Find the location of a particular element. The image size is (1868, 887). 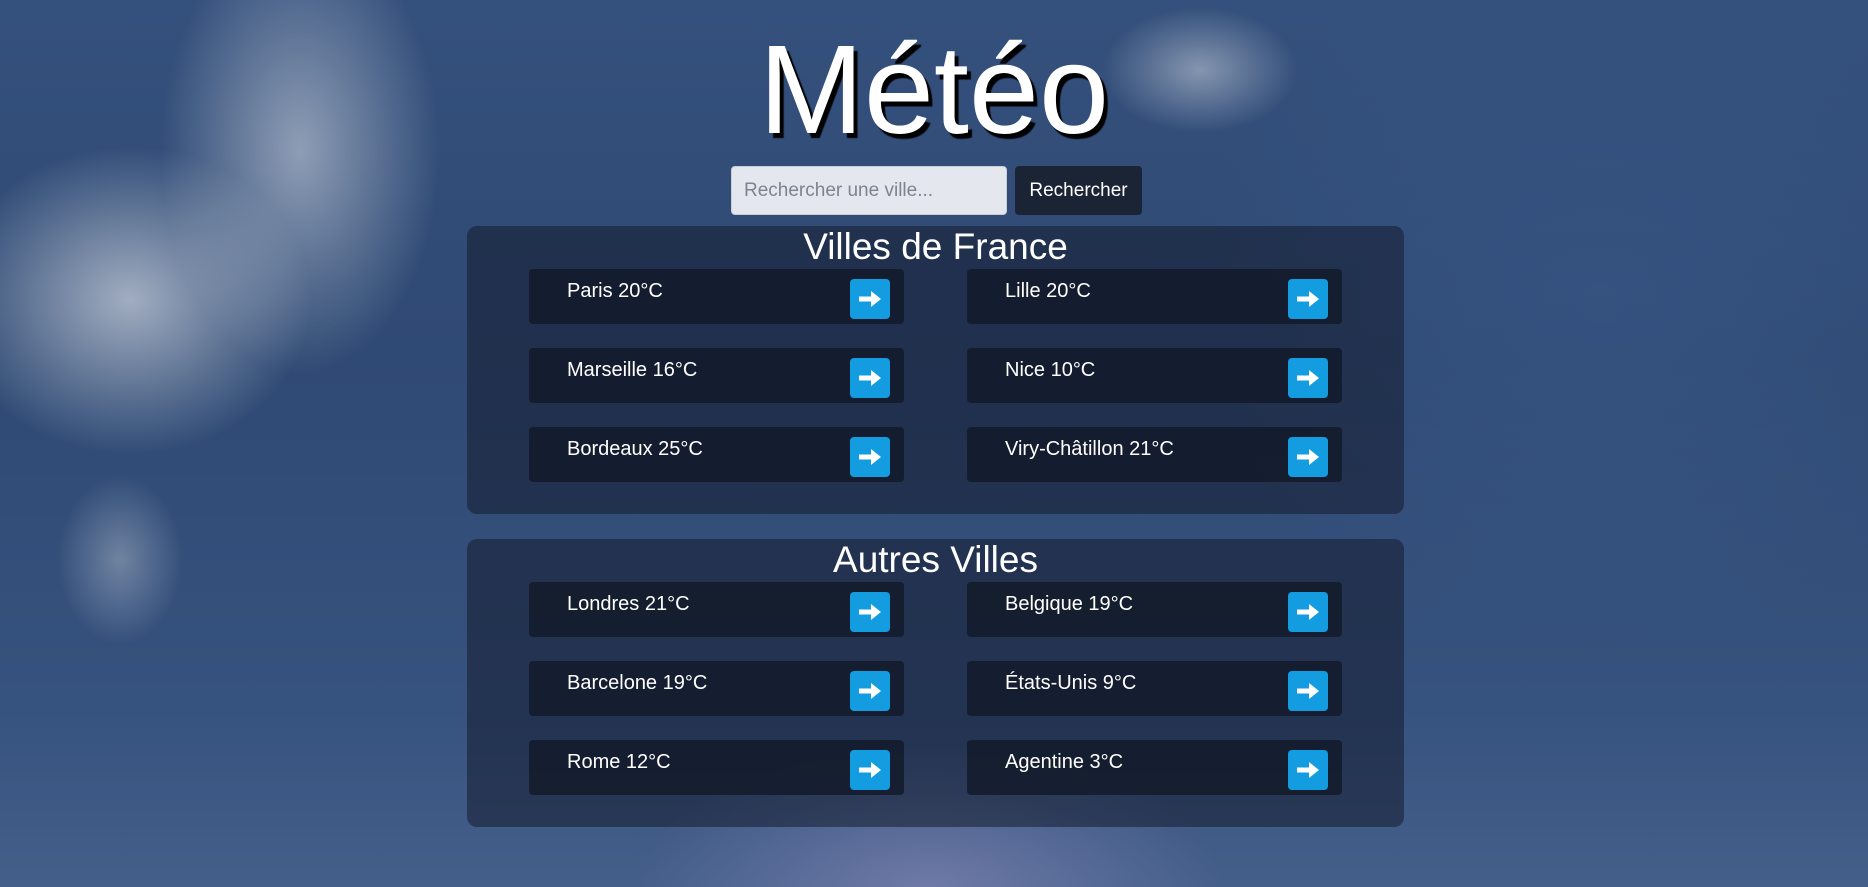

city-card-barcelone: Barcelone 19°C is located at coordinates (716, 688).